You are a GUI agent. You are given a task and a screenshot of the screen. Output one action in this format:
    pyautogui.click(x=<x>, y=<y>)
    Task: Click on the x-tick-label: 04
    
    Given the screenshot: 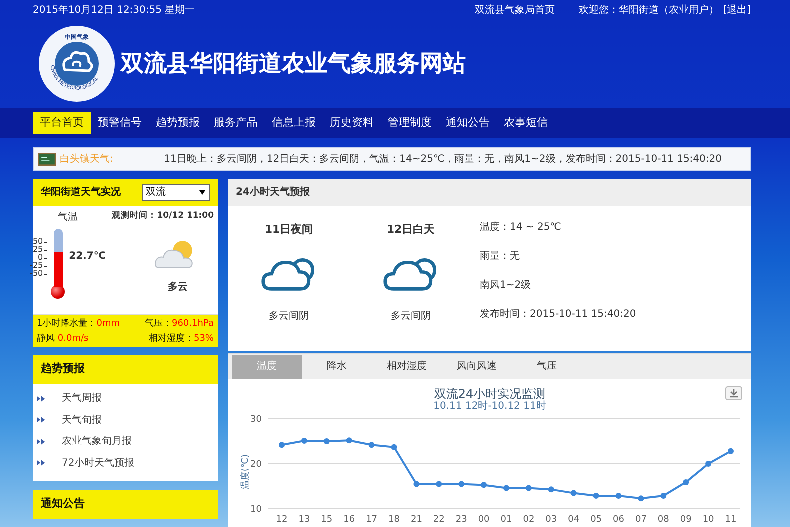 What is the action you would take?
    pyautogui.click(x=574, y=520)
    